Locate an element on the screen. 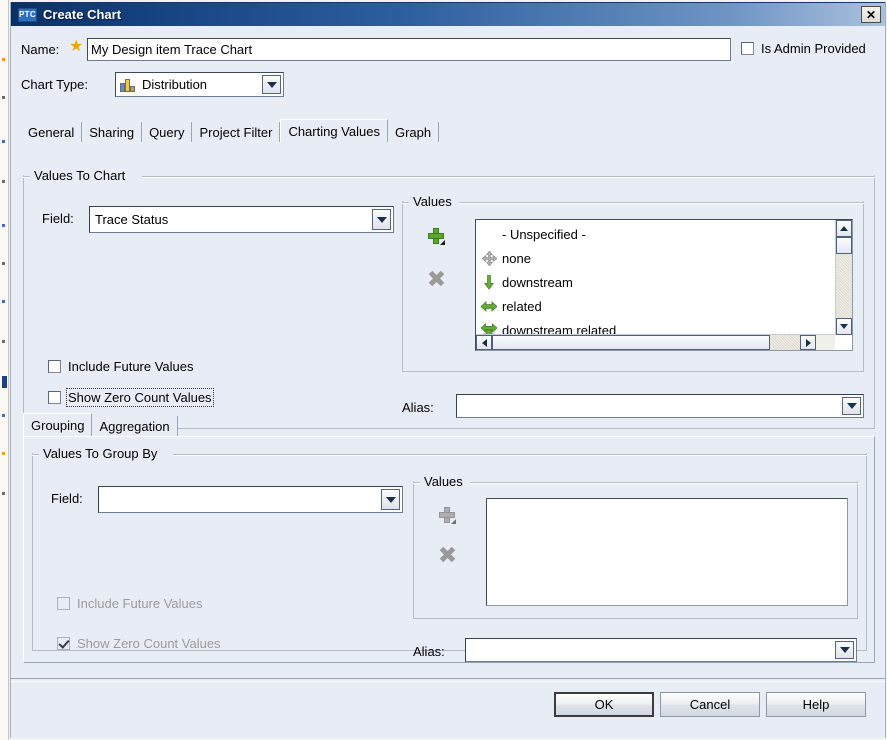  title-bar: PTC Create Chart ✕ is located at coordinates (448, 14).